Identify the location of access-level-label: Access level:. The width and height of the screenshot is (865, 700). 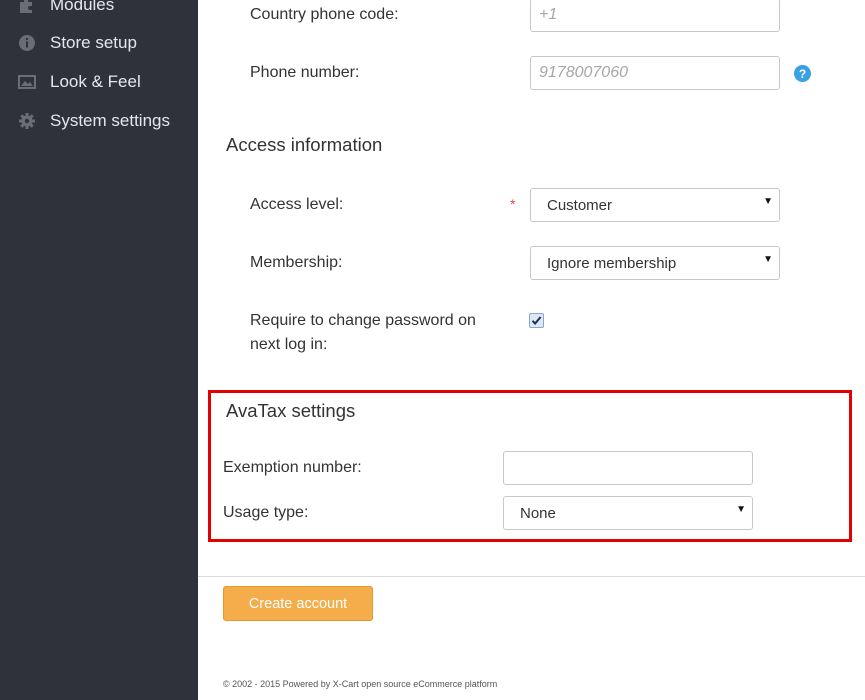
(297, 204).